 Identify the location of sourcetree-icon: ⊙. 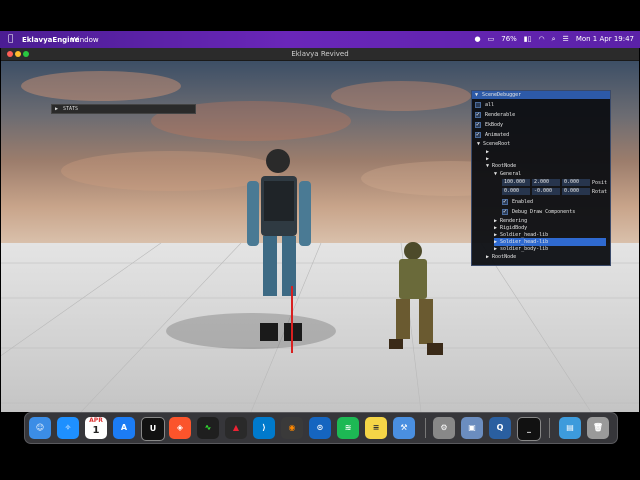
(320, 428).